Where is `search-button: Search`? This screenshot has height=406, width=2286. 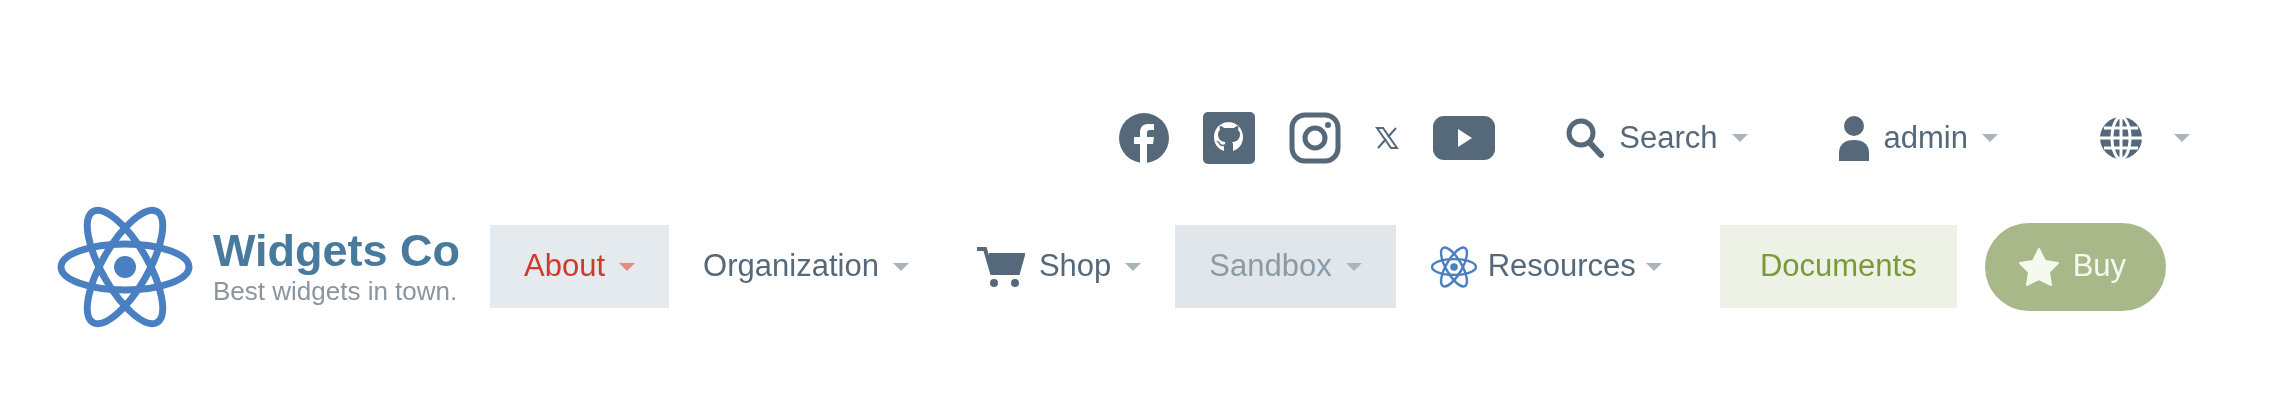
search-button: Search is located at coordinates (1656, 138).